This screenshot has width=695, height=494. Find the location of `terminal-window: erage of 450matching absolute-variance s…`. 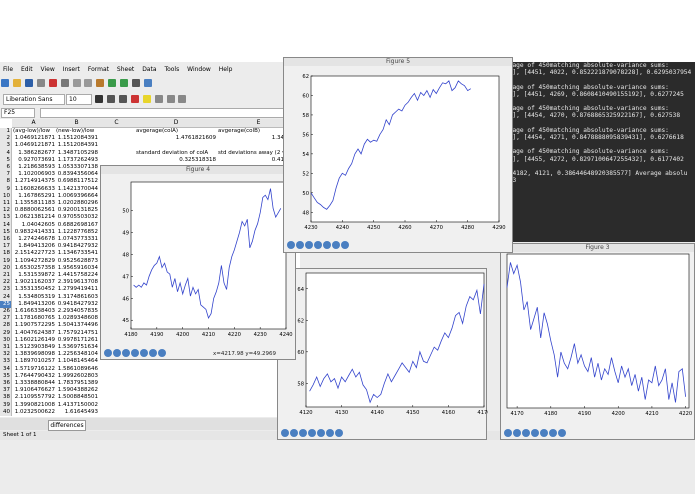

terminal-window: erage of 450matching absolute-variance s… is located at coordinates (600, 152).